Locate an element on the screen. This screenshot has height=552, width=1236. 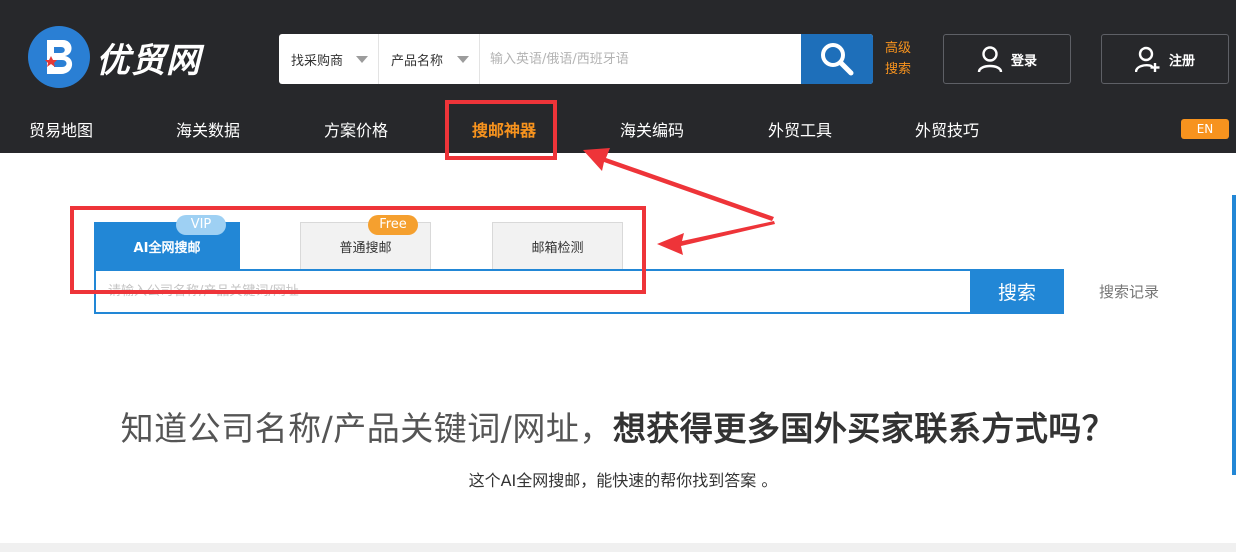
nav-item-trade-tips: 外贸技巧 is located at coordinates (947, 129).